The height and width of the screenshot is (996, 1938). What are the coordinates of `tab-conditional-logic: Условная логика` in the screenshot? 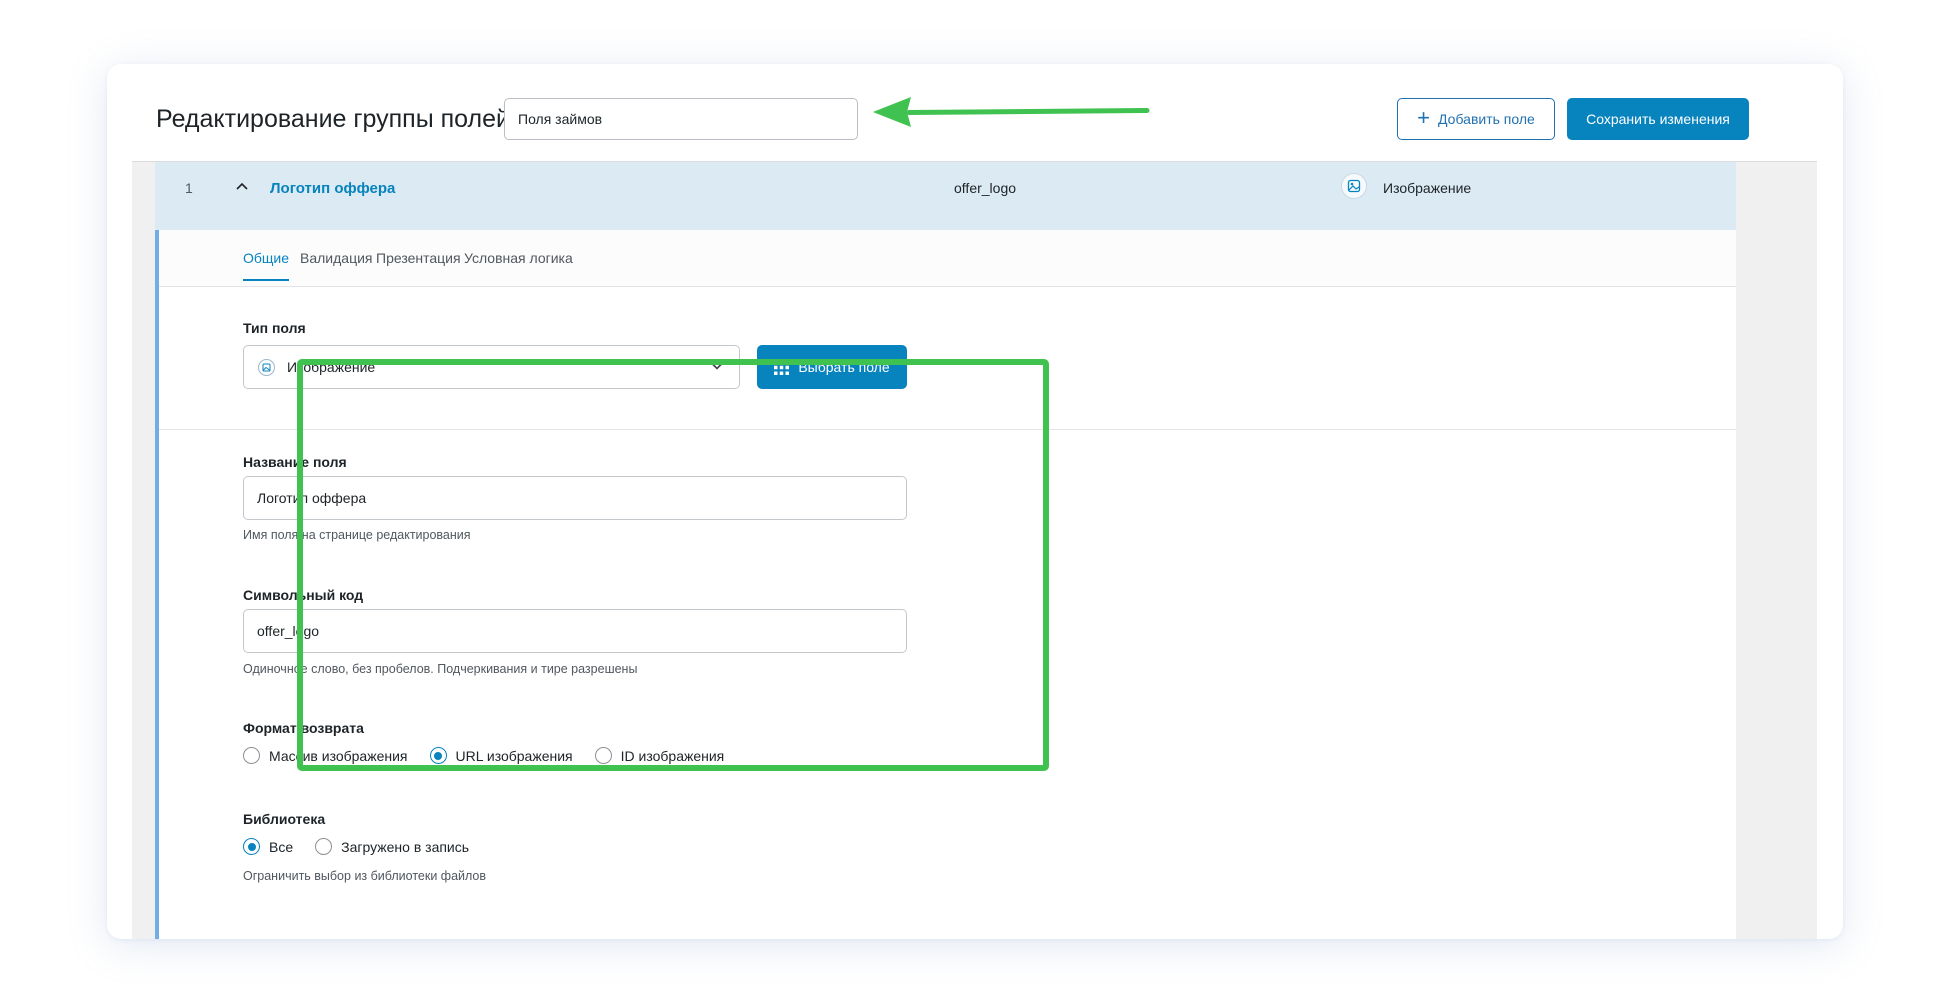 It's located at (518, 258).